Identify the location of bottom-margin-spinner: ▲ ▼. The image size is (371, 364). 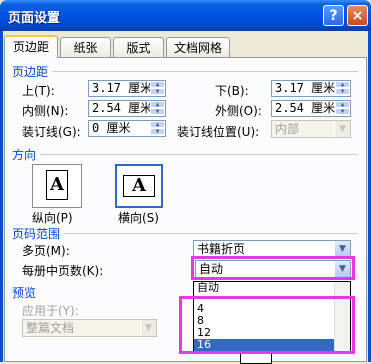
(342, 88).